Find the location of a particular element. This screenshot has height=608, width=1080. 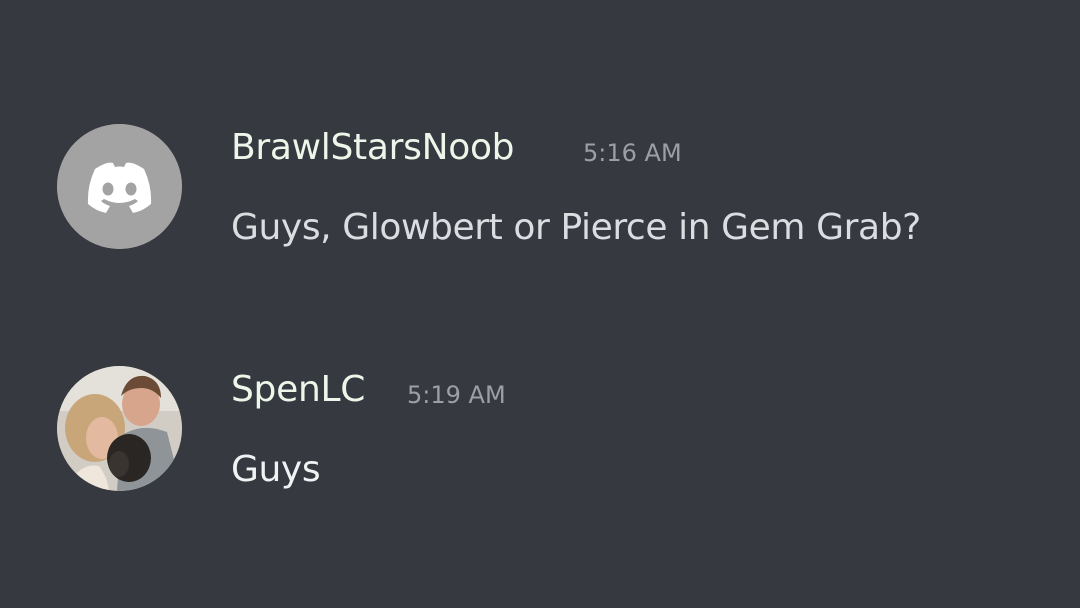

profile-photo is located at coordinates (119, 428).